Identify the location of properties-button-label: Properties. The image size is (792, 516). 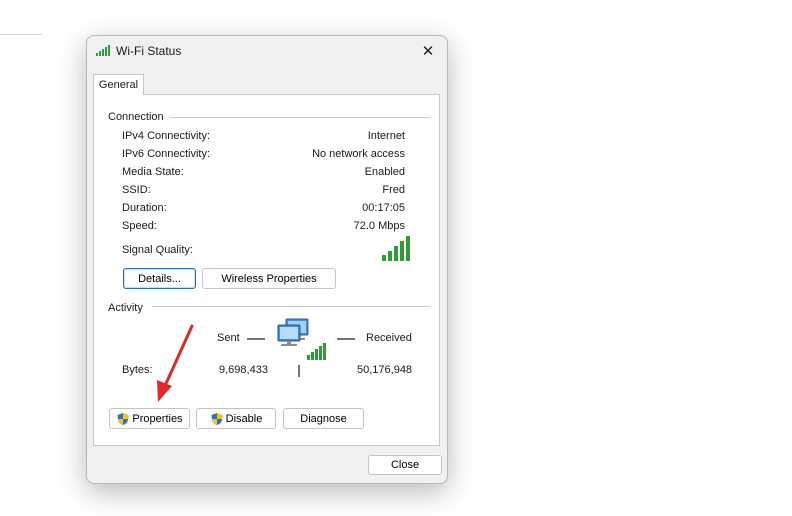
(157, 418).